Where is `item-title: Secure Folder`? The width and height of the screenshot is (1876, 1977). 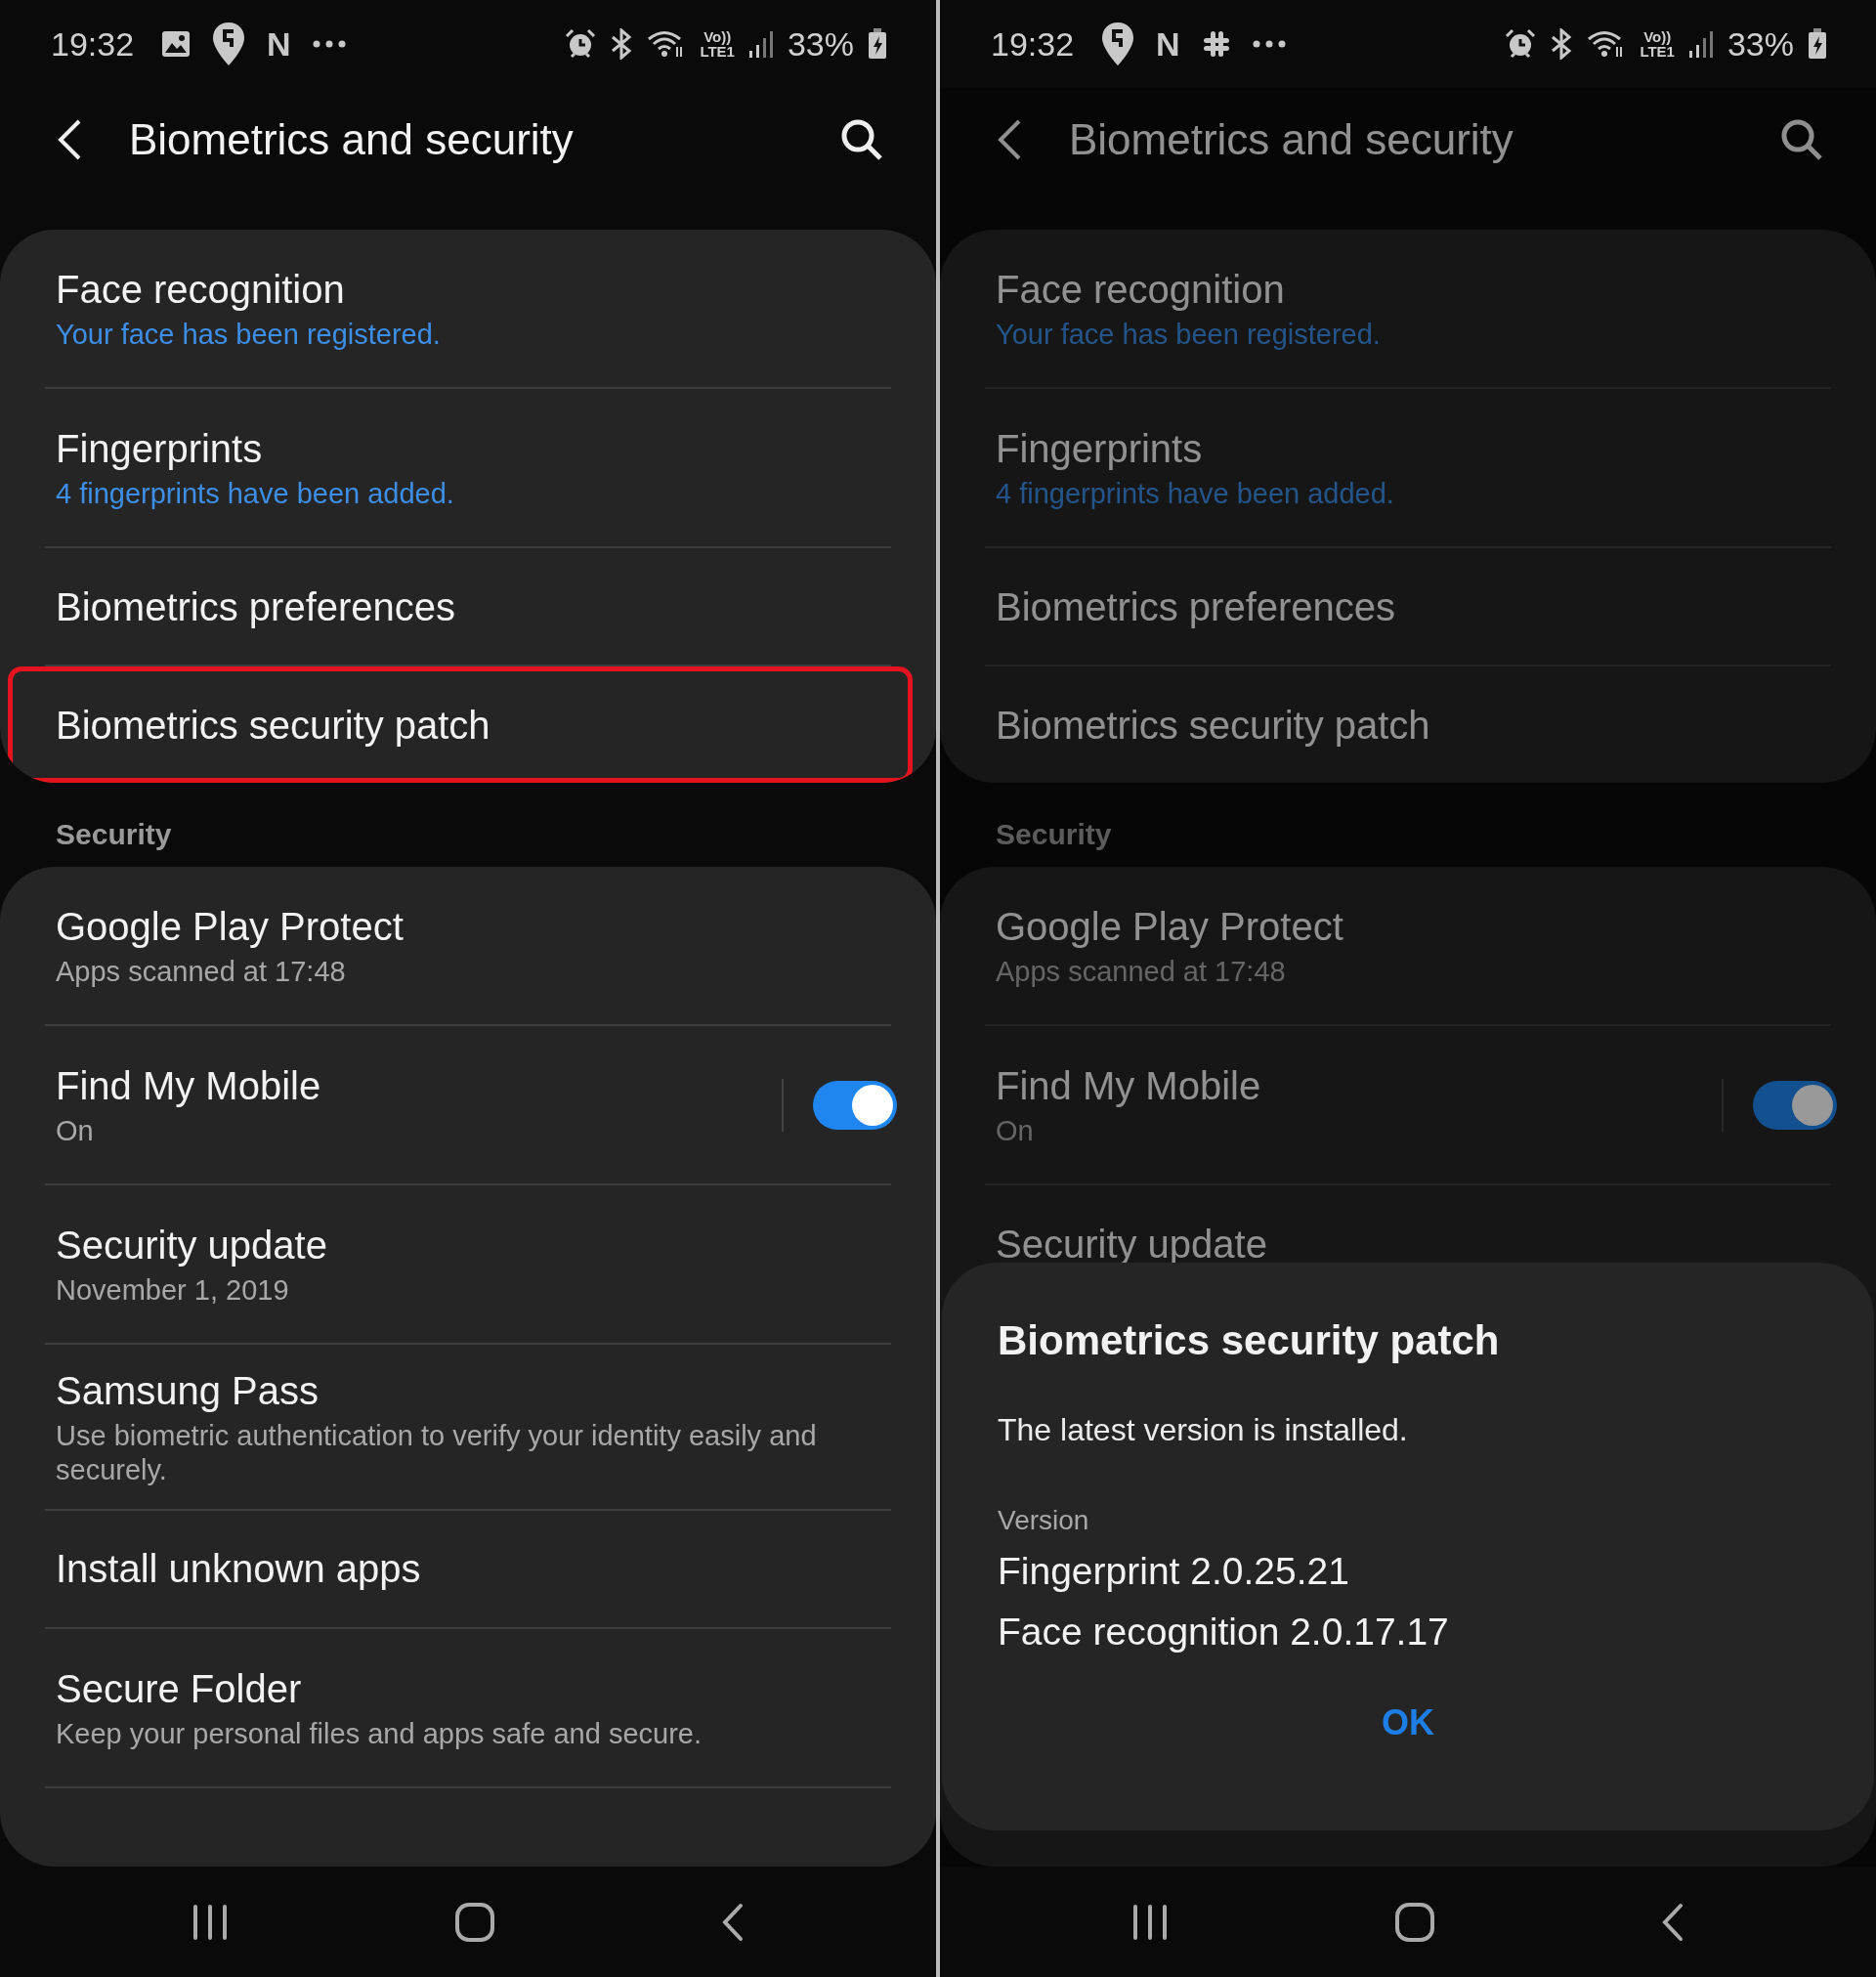 item-title: Secure Folder is located at coordinates (179, 1688).